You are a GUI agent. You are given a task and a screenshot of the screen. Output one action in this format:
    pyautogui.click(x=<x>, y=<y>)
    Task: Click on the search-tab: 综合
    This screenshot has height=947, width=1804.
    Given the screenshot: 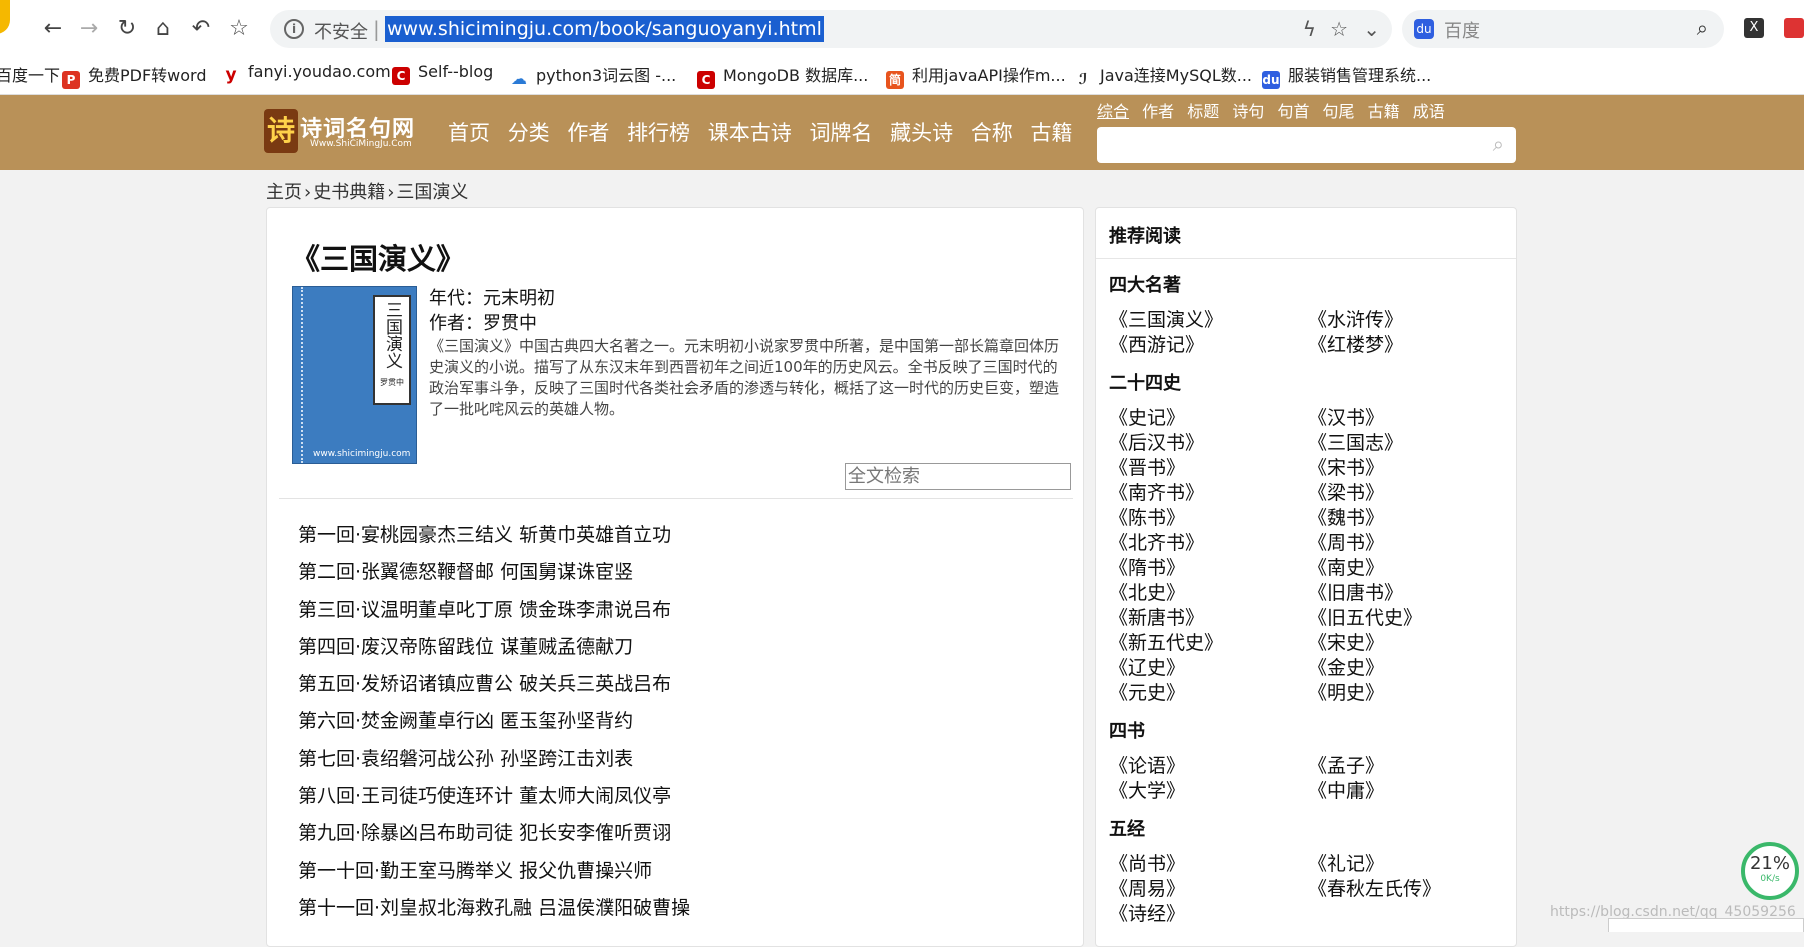 What is the action you would take?
    pyautogui.click(x=1113, y=111)
    